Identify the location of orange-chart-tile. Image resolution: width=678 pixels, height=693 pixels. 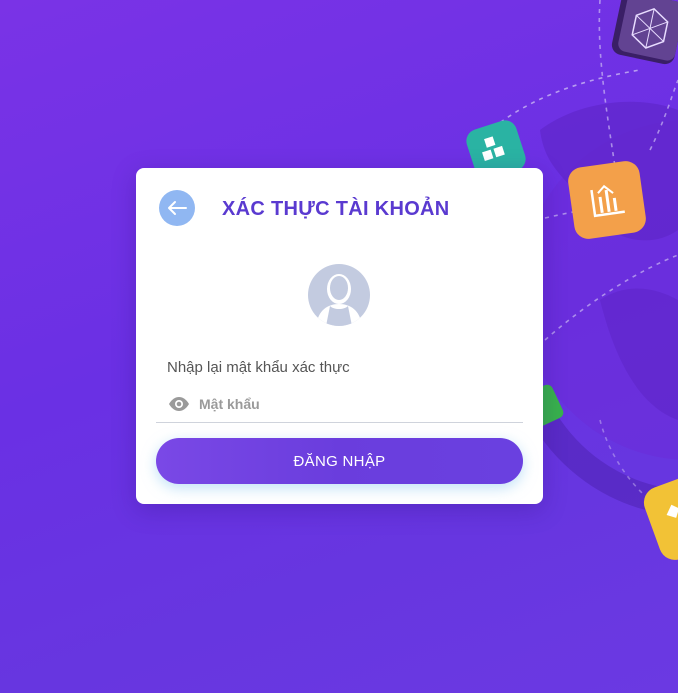
(607, 200).